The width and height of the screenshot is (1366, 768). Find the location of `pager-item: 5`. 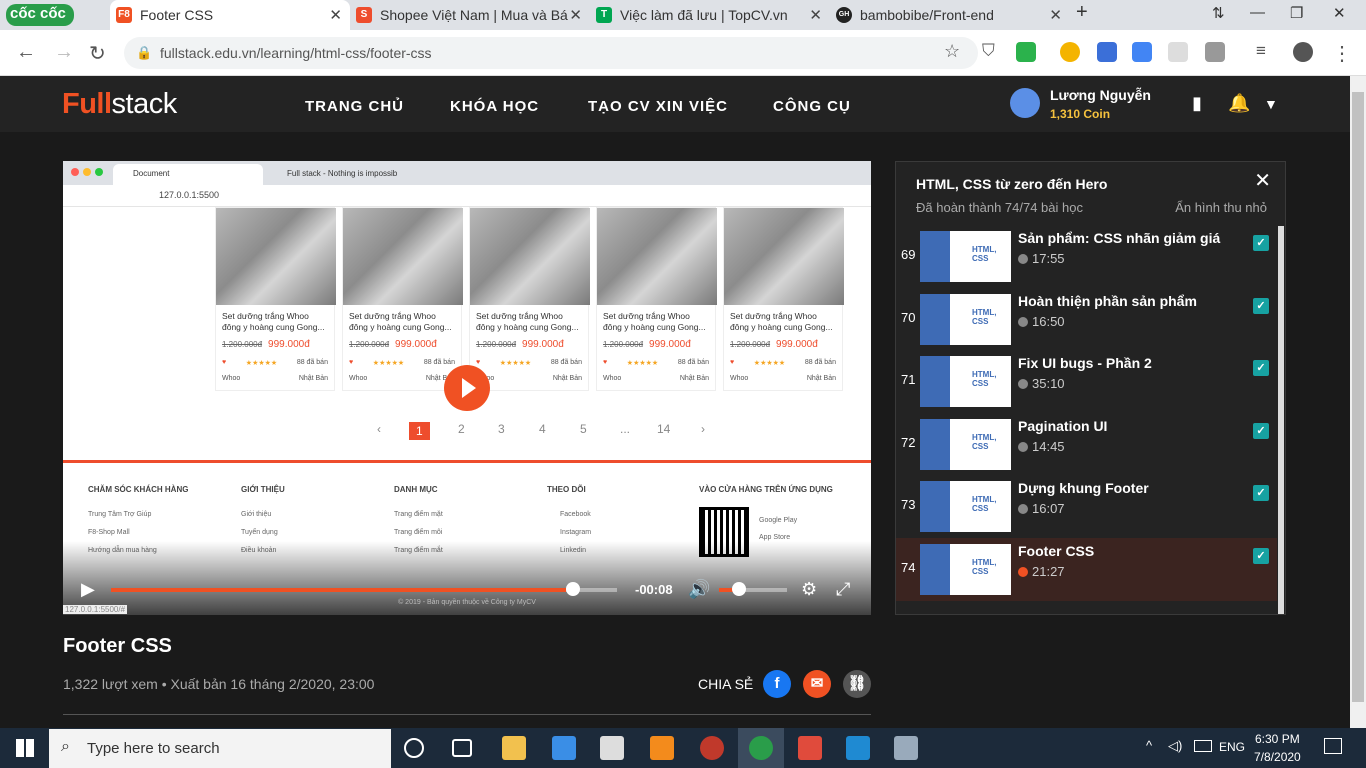

pager-item: 5 is located at coordinates (583, 429).